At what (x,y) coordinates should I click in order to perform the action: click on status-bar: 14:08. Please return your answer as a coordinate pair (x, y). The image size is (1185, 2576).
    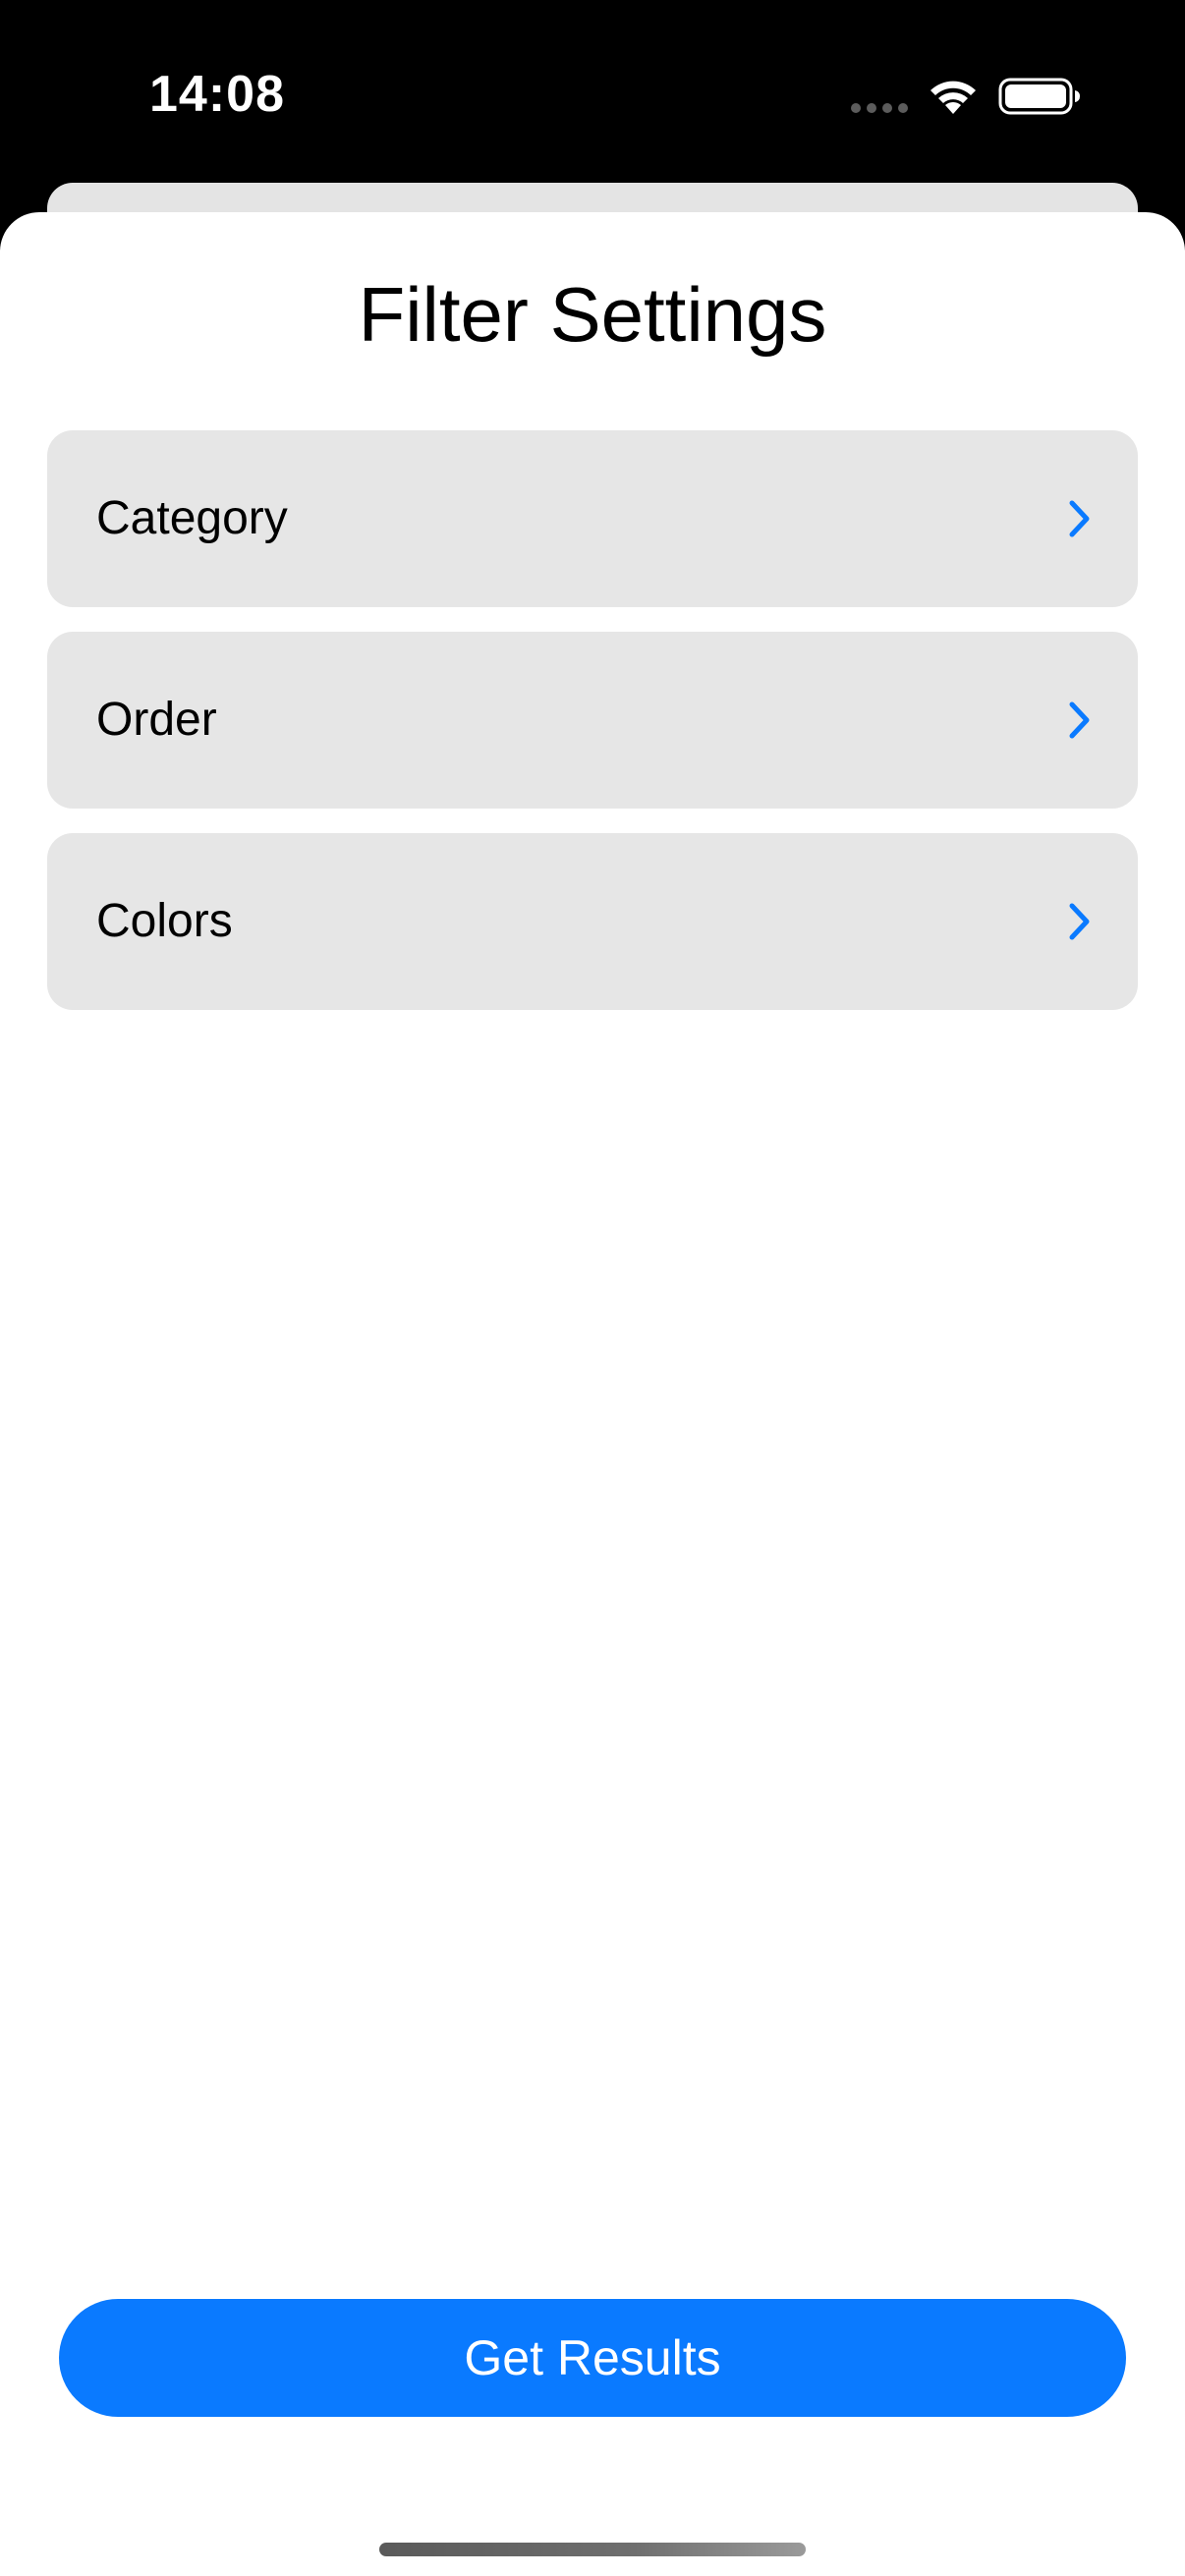
    Looking at the image, I should click on (592, 93).